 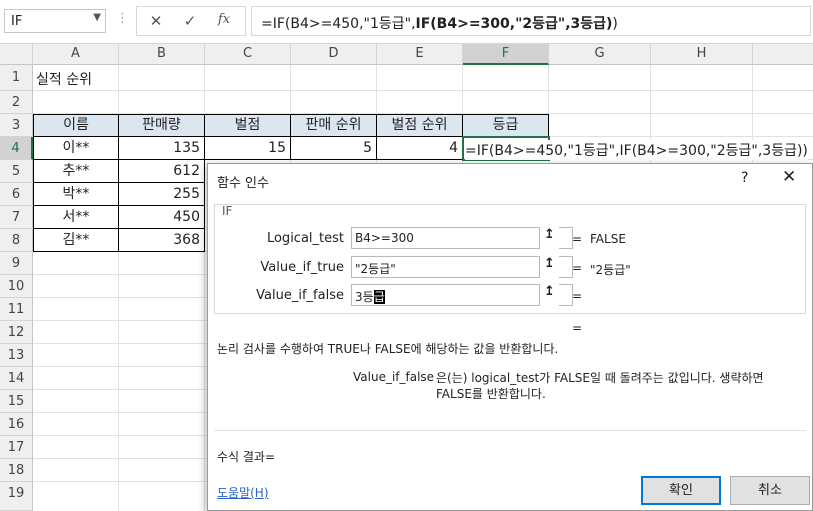 I want to click on row-header-8: 8, so click(x=16, y=240).